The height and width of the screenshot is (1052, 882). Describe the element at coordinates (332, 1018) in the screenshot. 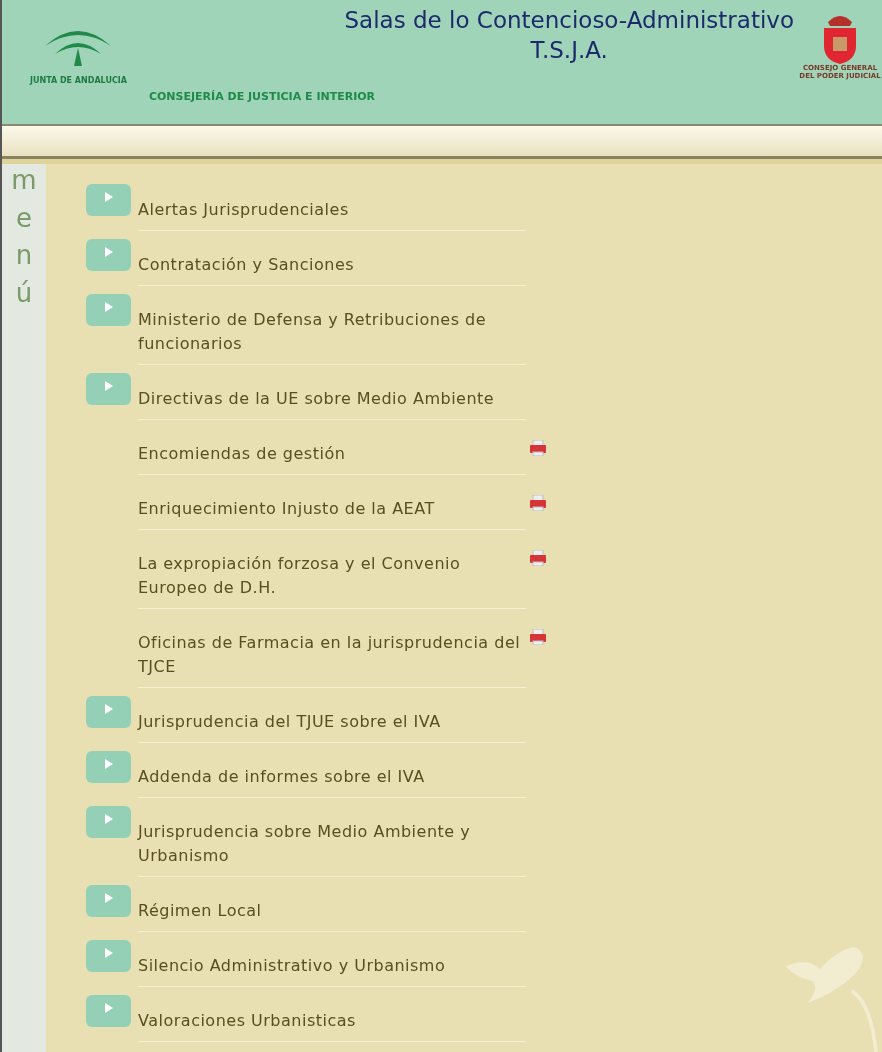

I see `menu-link: Valoraciones Urbanisticas` at that location.